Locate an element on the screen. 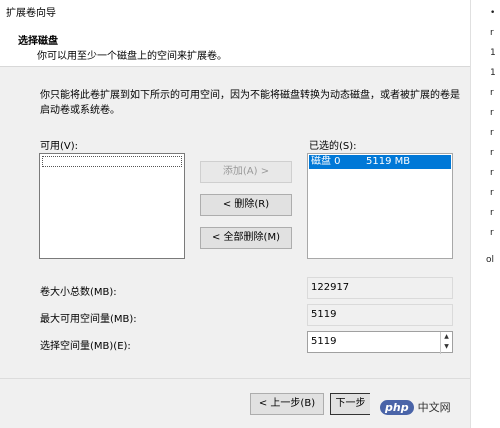  select-space-label: 选择空间量(MB)(E): is located at coordinates (85, 346).